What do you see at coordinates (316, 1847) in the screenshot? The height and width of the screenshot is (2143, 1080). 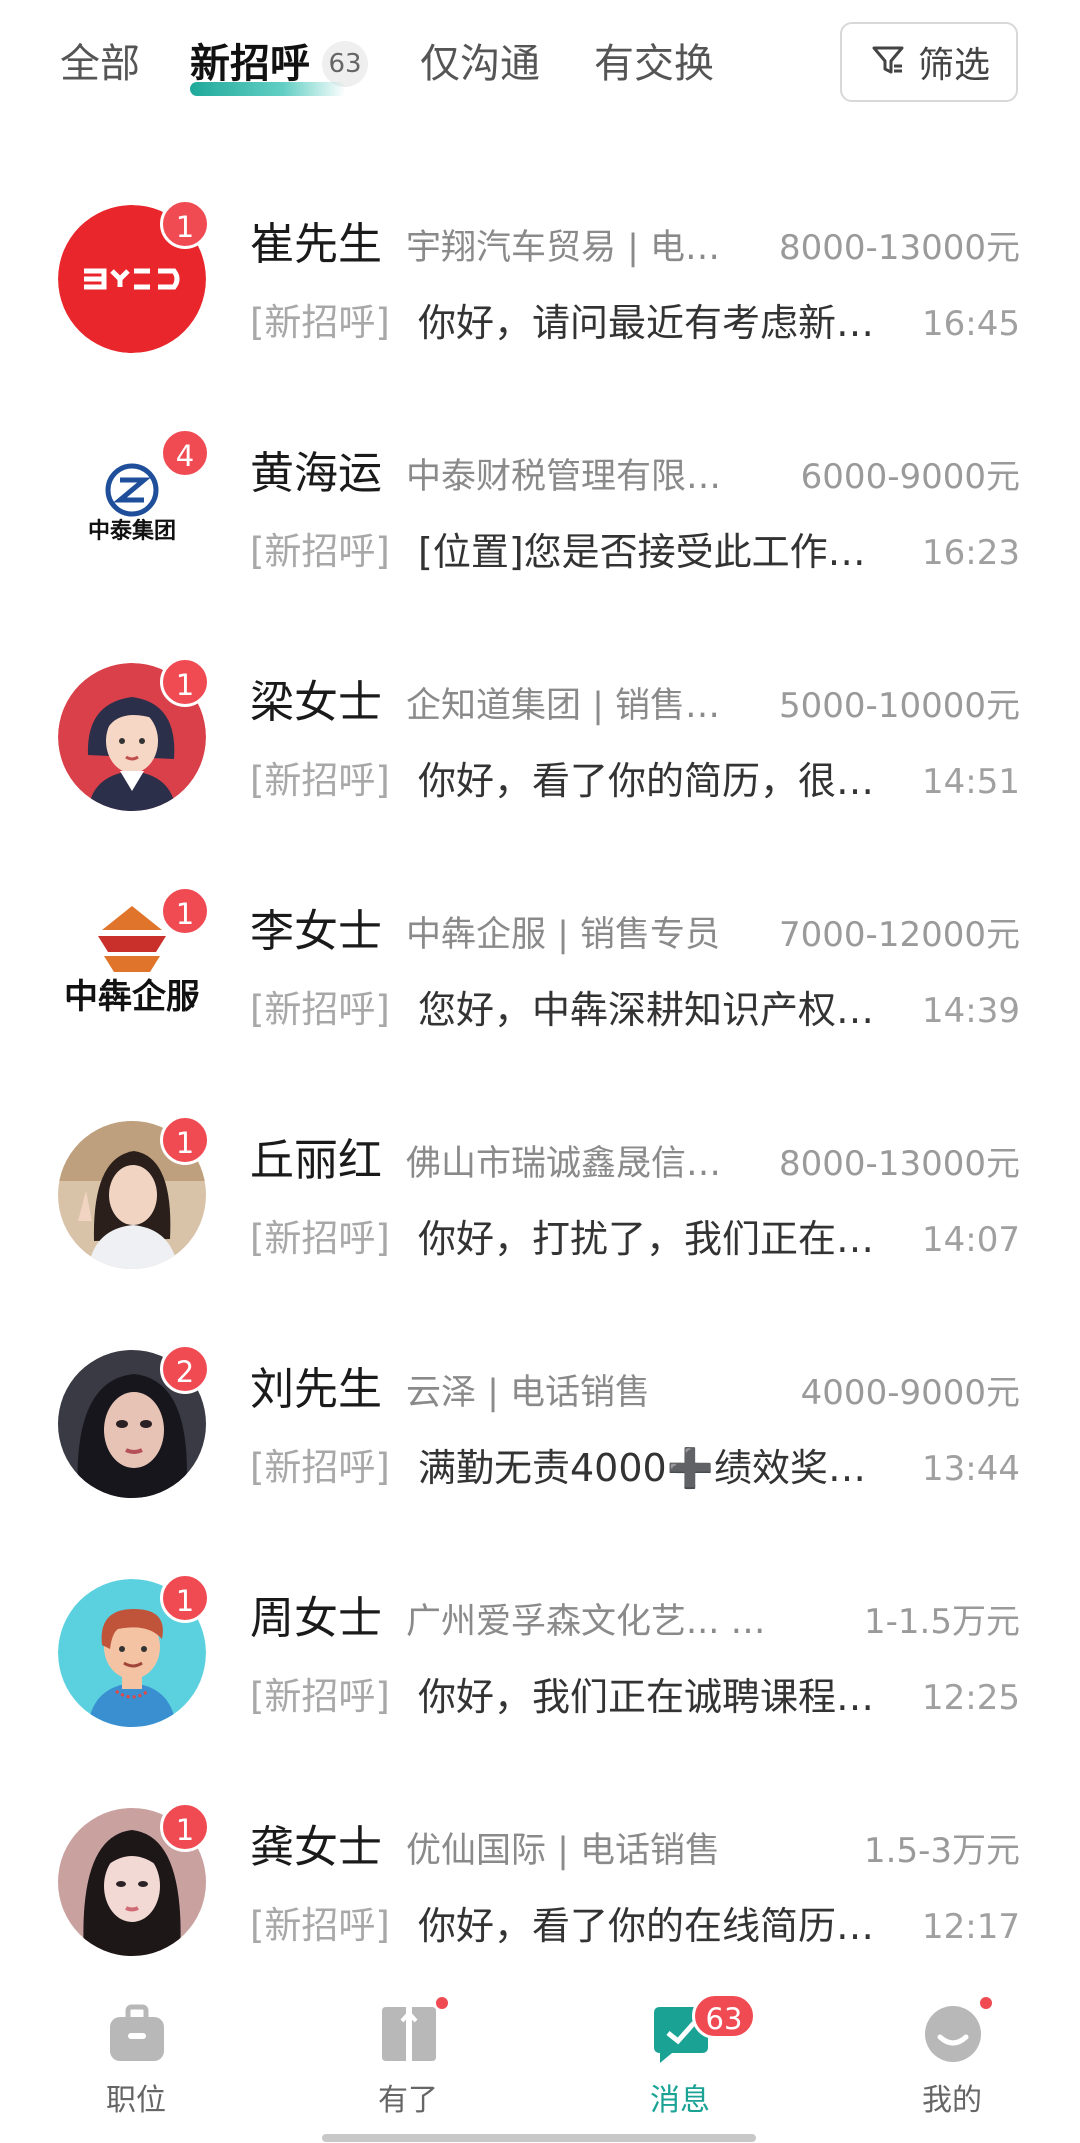 I see `sender-name: 龚女士` at bounding box center [316, 1847].